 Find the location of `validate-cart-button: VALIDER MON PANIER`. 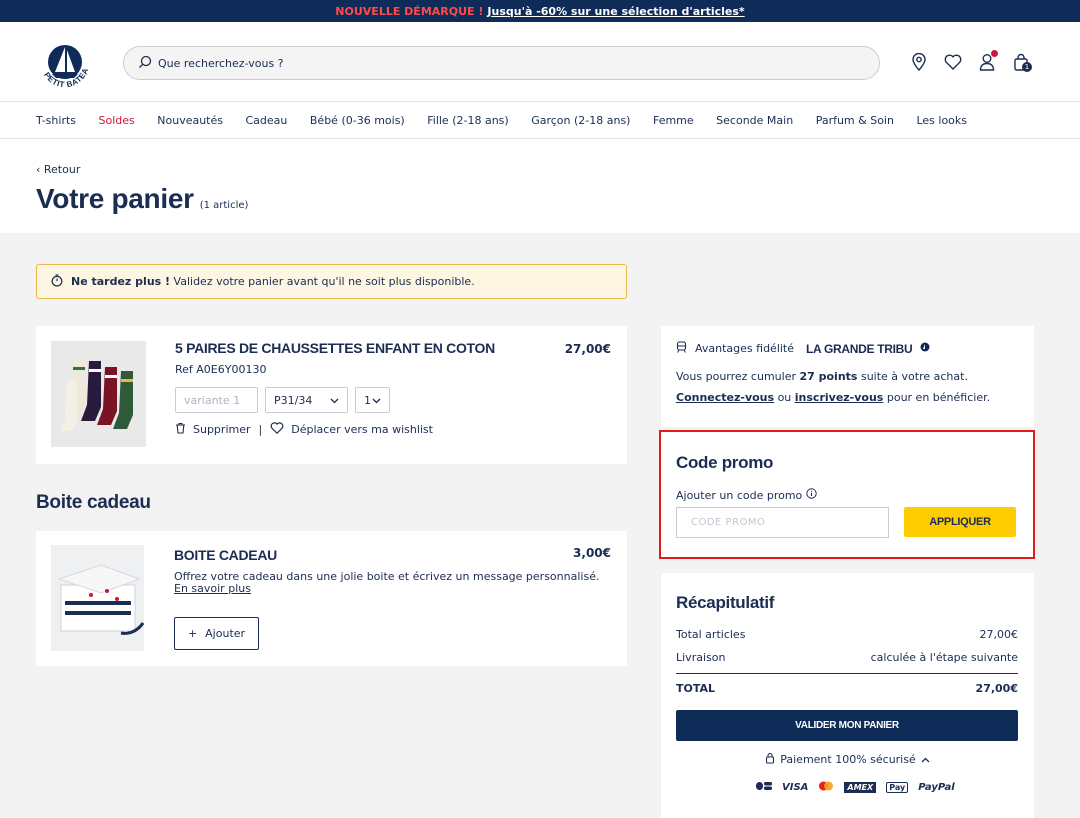

validate-cart-button: VALIDER MON PANIER is located at coordinates (847, 725).